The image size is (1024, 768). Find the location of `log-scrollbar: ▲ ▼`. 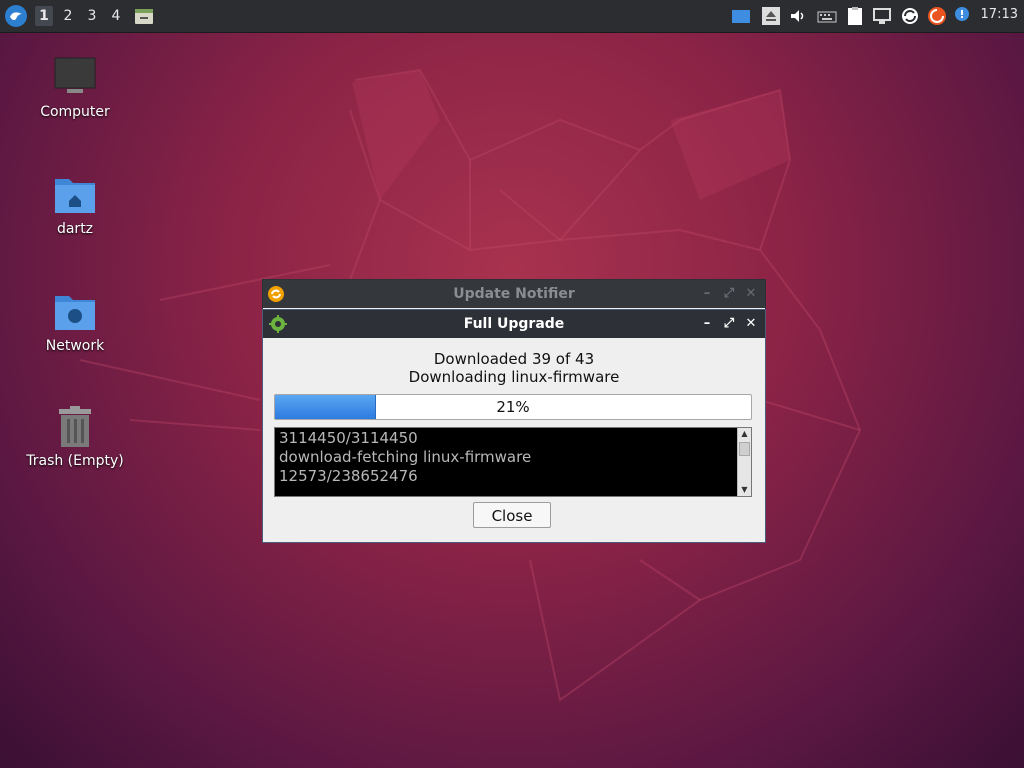

log-scrollbar: ▲ ▼ is located at coordinates (744, 462).